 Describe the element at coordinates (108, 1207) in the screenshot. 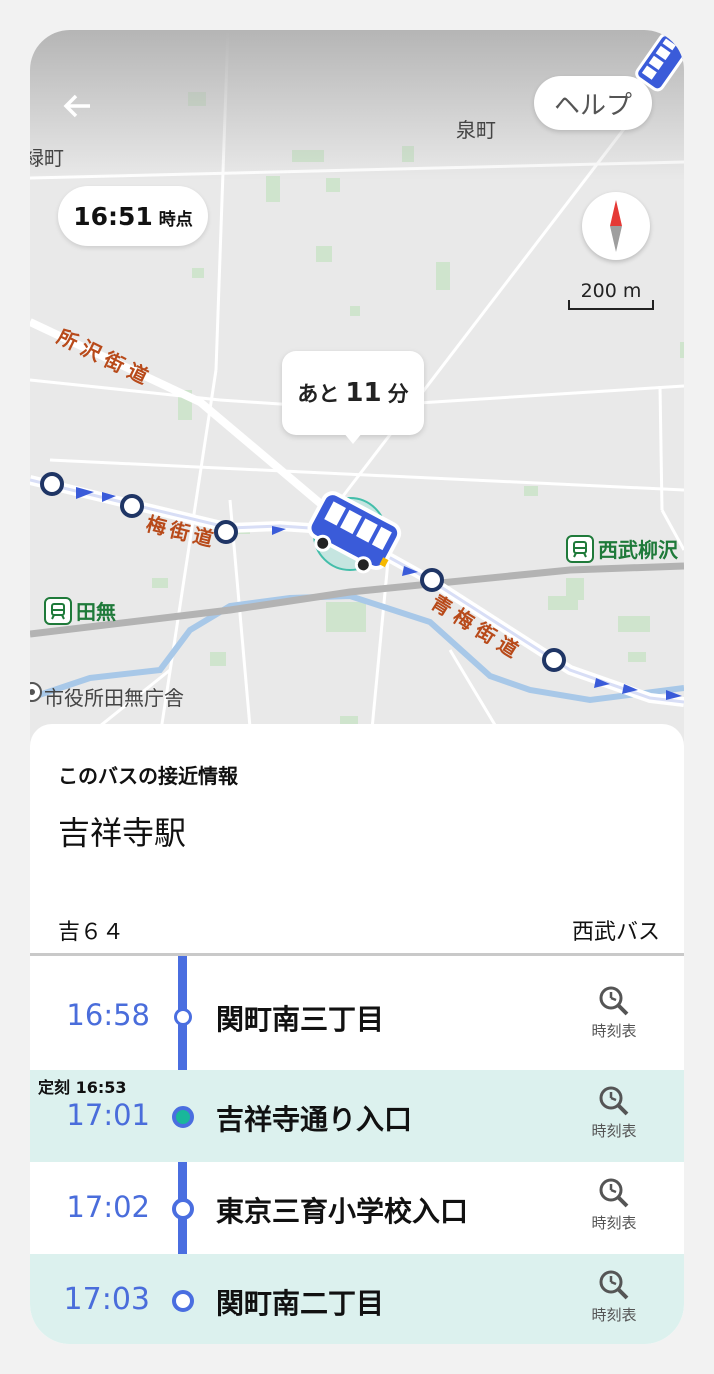

I see `stop-time: 17:02` at that location.